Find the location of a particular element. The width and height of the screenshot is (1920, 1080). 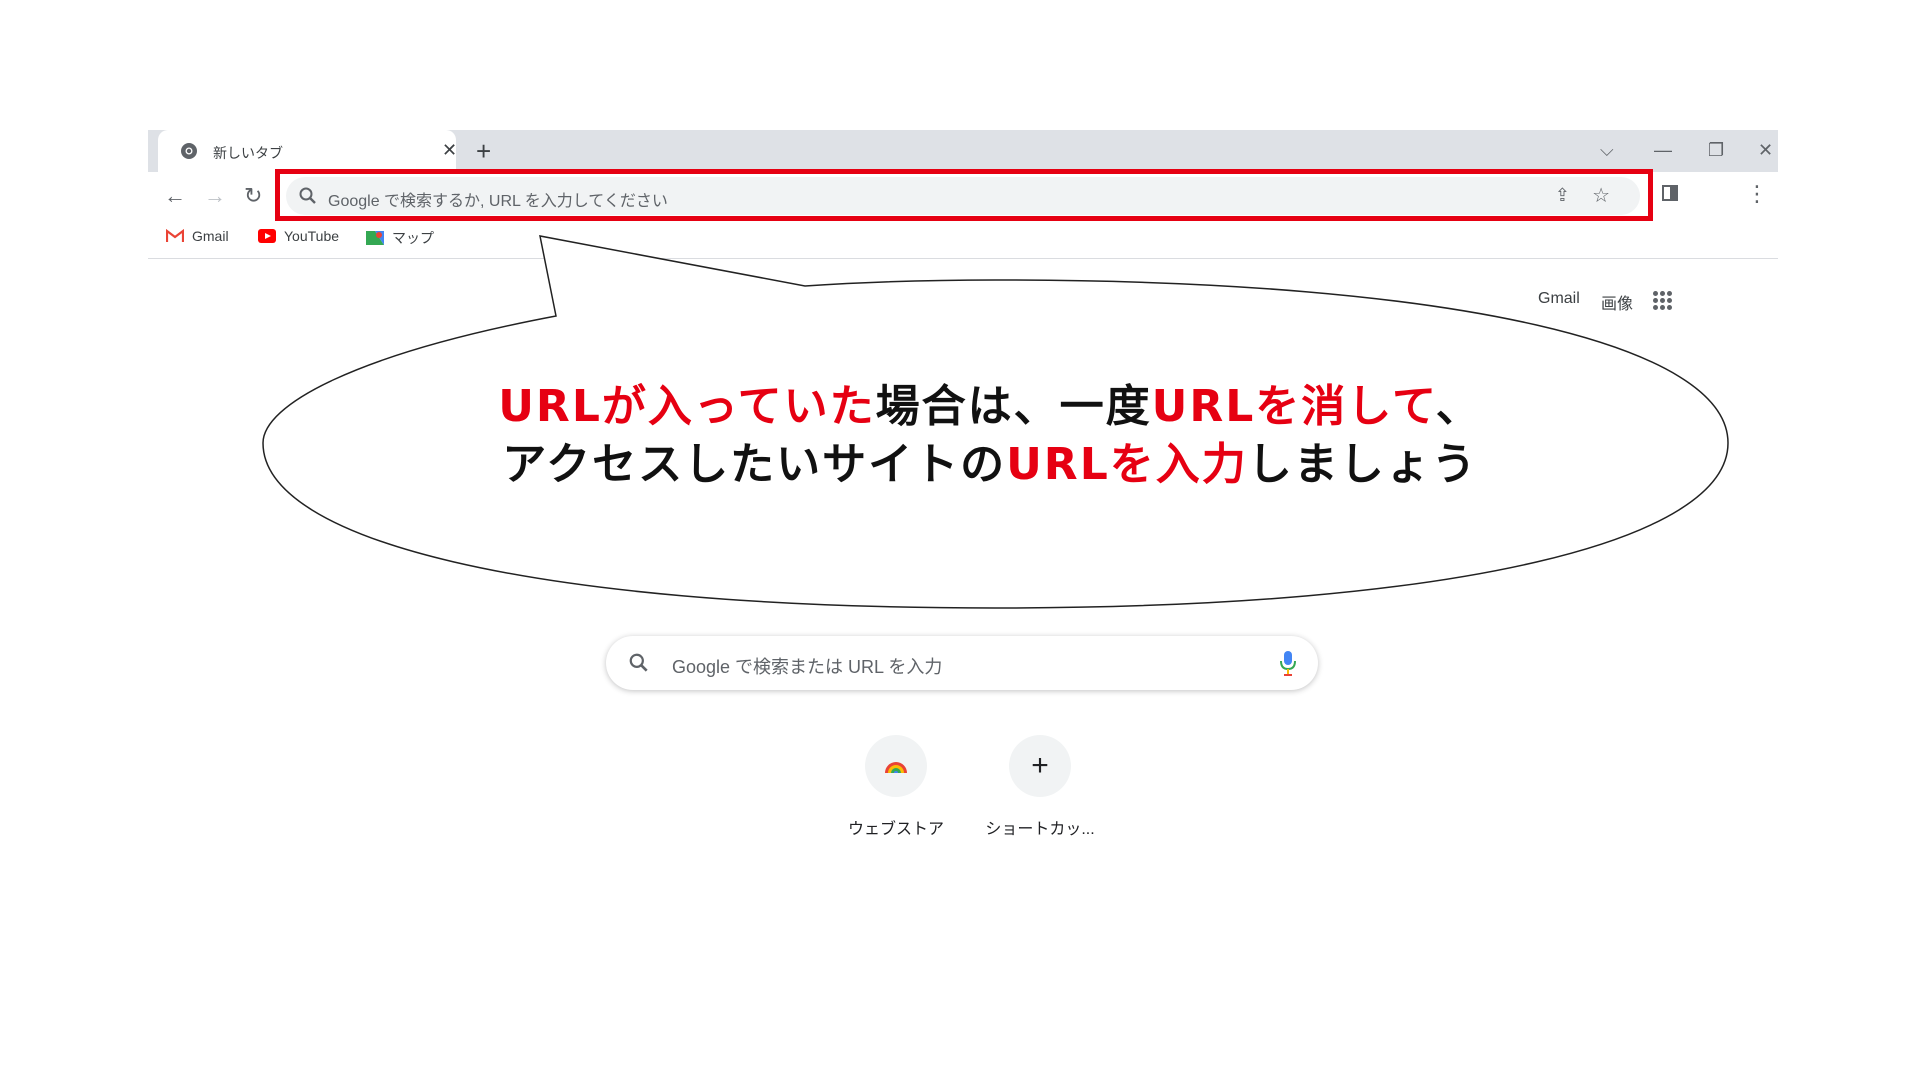

address-bar-placeholder: Google で検索するか, URL を入力してください is located at coordinates (498, 201).